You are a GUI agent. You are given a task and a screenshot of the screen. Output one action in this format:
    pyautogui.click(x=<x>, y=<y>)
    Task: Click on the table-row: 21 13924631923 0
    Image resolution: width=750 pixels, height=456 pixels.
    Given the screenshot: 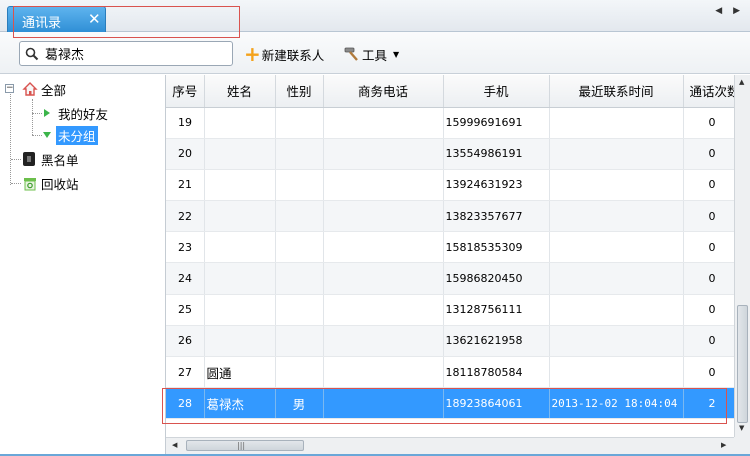 What is the action you would take?
    pyautogui.click(x=450, y=185)
    